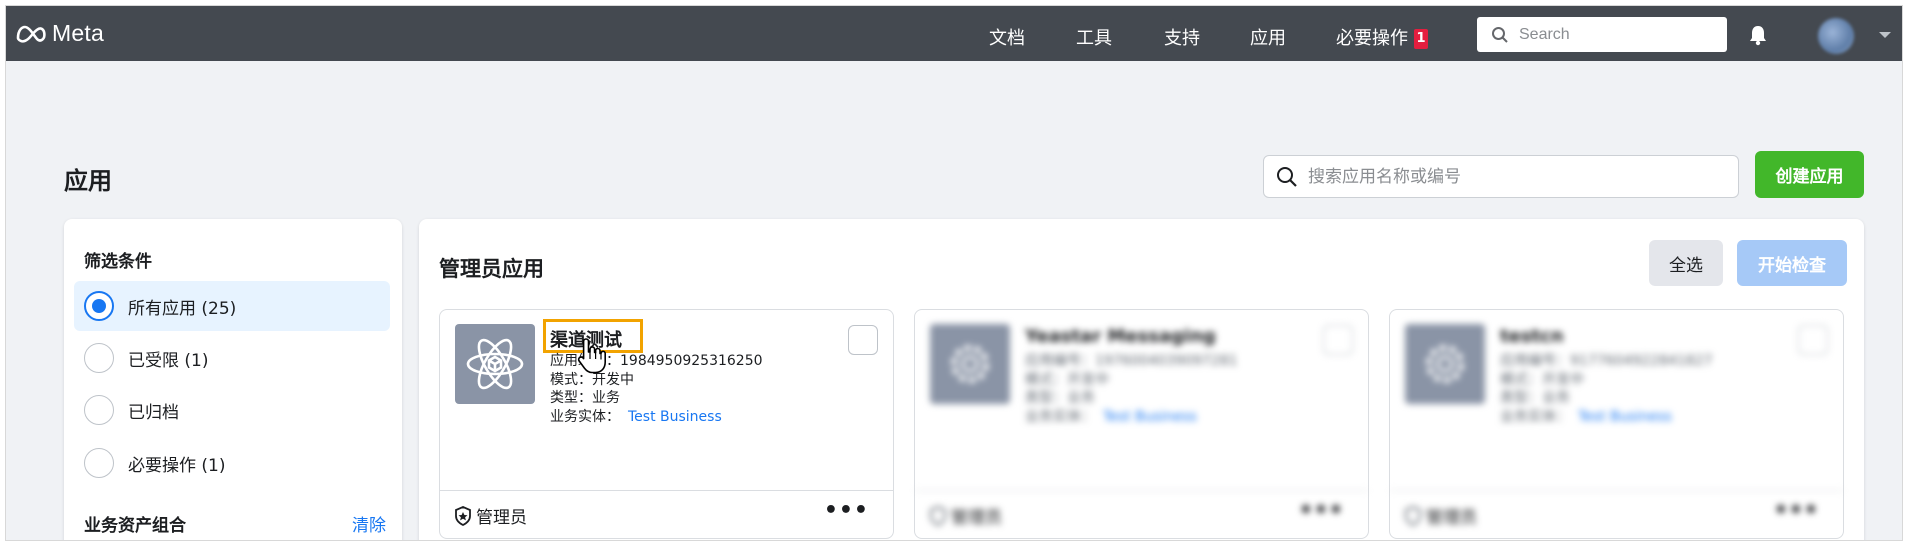  I want to click on app-name: Yeastar Messaging, so click(1120, 336).